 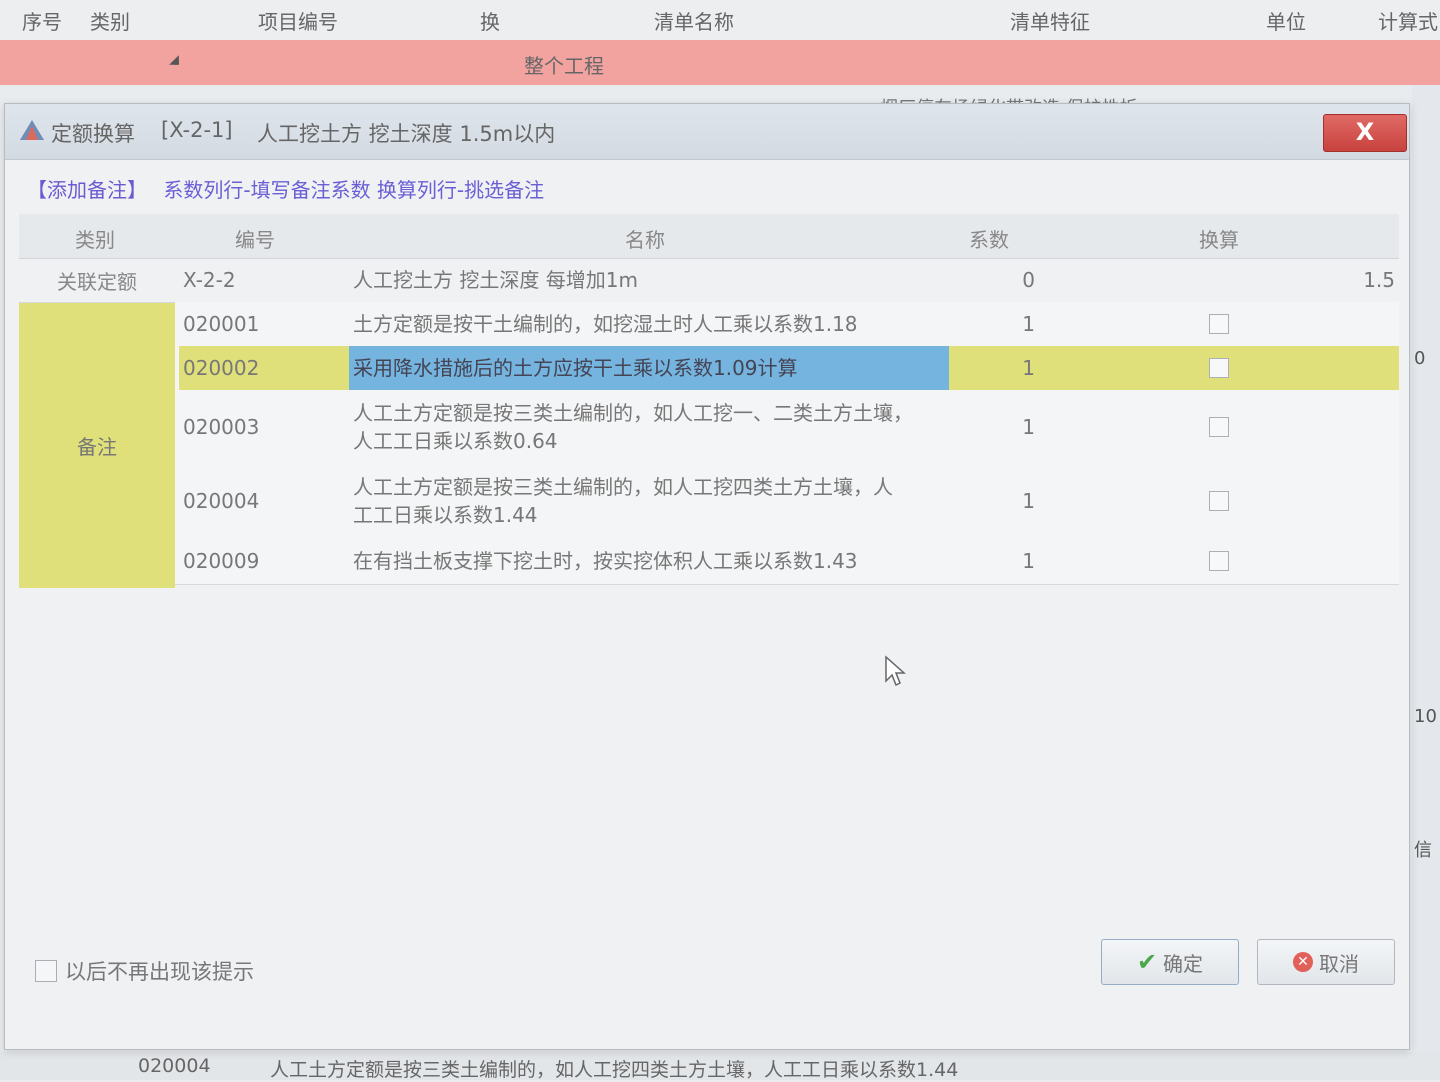 I want to click on row-name: 在有挡土板支撑下挖土时，按实挖体积人工乘以系数1.43, so click(x=605, y=561).